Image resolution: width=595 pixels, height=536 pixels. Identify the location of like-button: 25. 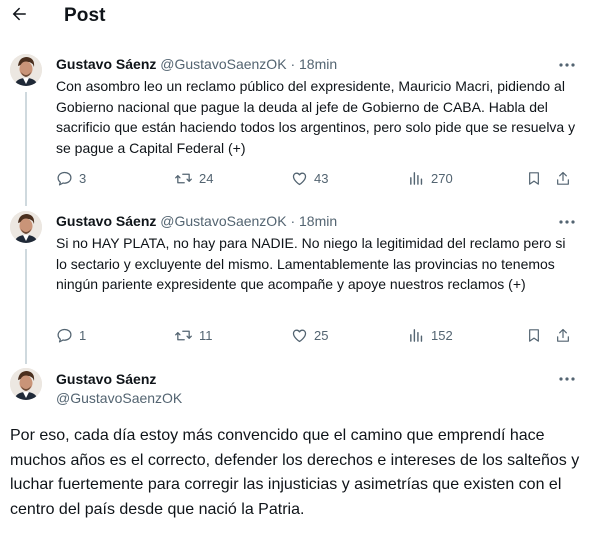
(309, 335).